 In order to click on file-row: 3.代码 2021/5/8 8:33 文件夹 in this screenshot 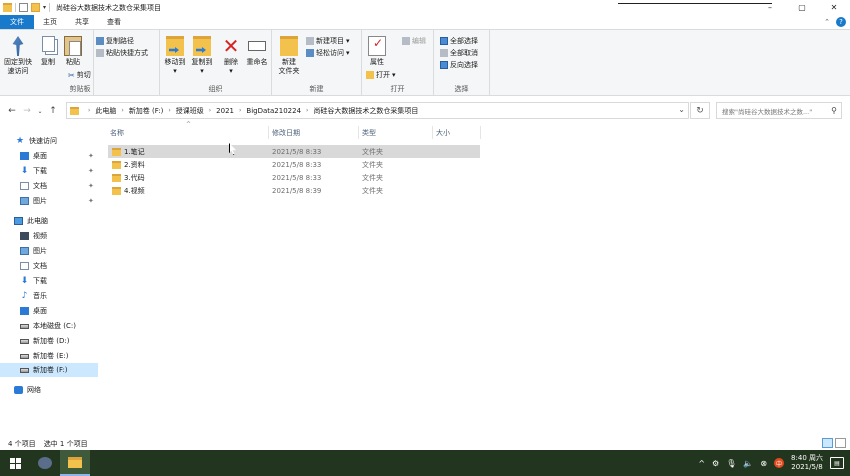, I will do `click(294, 177)`.